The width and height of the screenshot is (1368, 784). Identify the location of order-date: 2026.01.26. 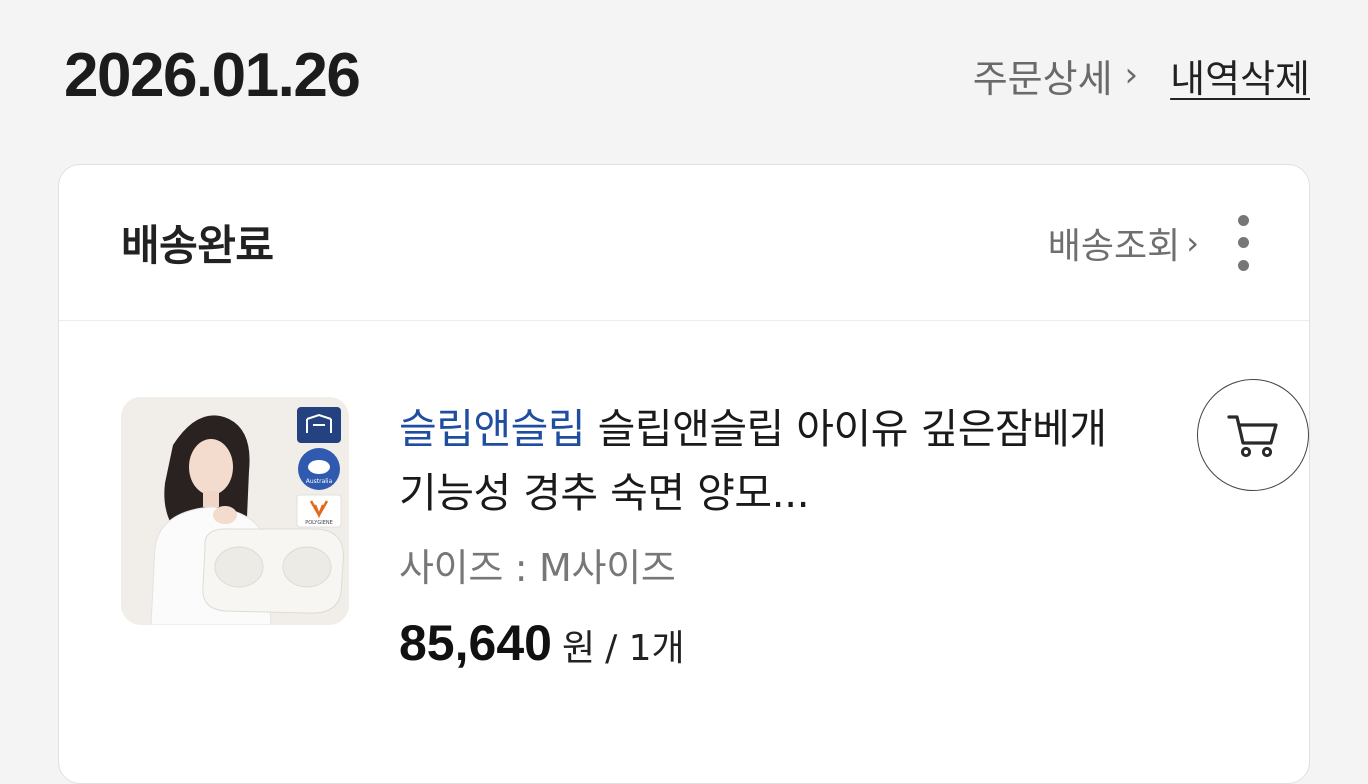
(212, 75).